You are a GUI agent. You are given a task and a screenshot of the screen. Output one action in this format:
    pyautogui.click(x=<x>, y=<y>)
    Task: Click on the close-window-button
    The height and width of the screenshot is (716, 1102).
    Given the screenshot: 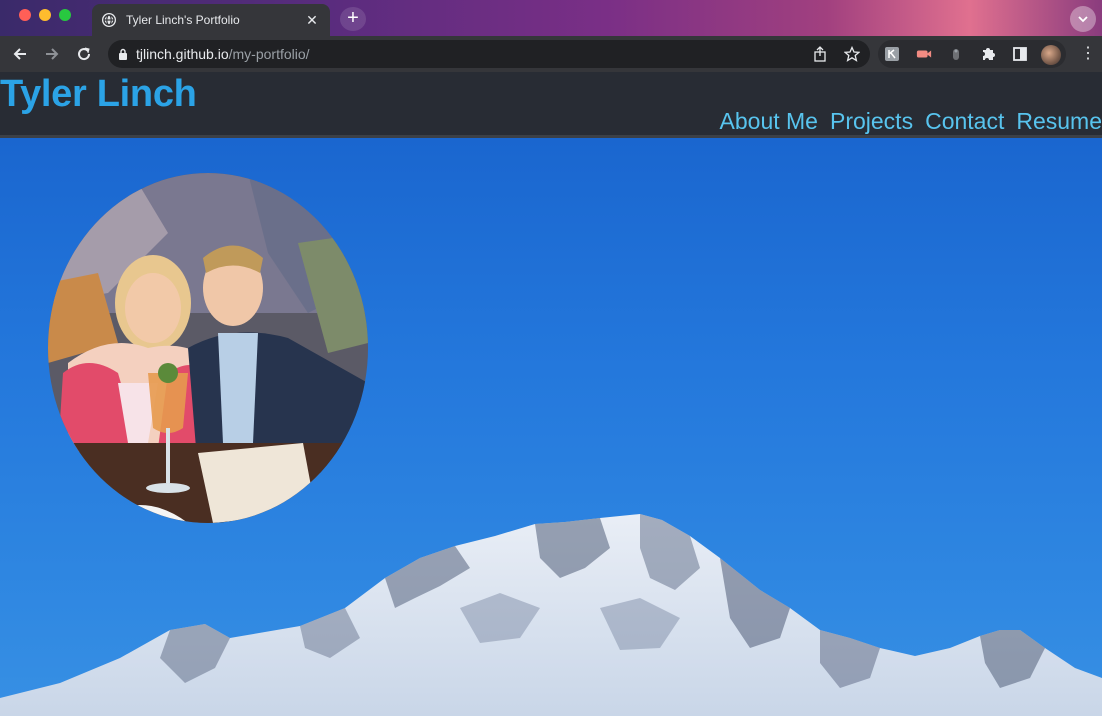 What is the action you would take?
    pyautogui.click(x=25, y=15)
    